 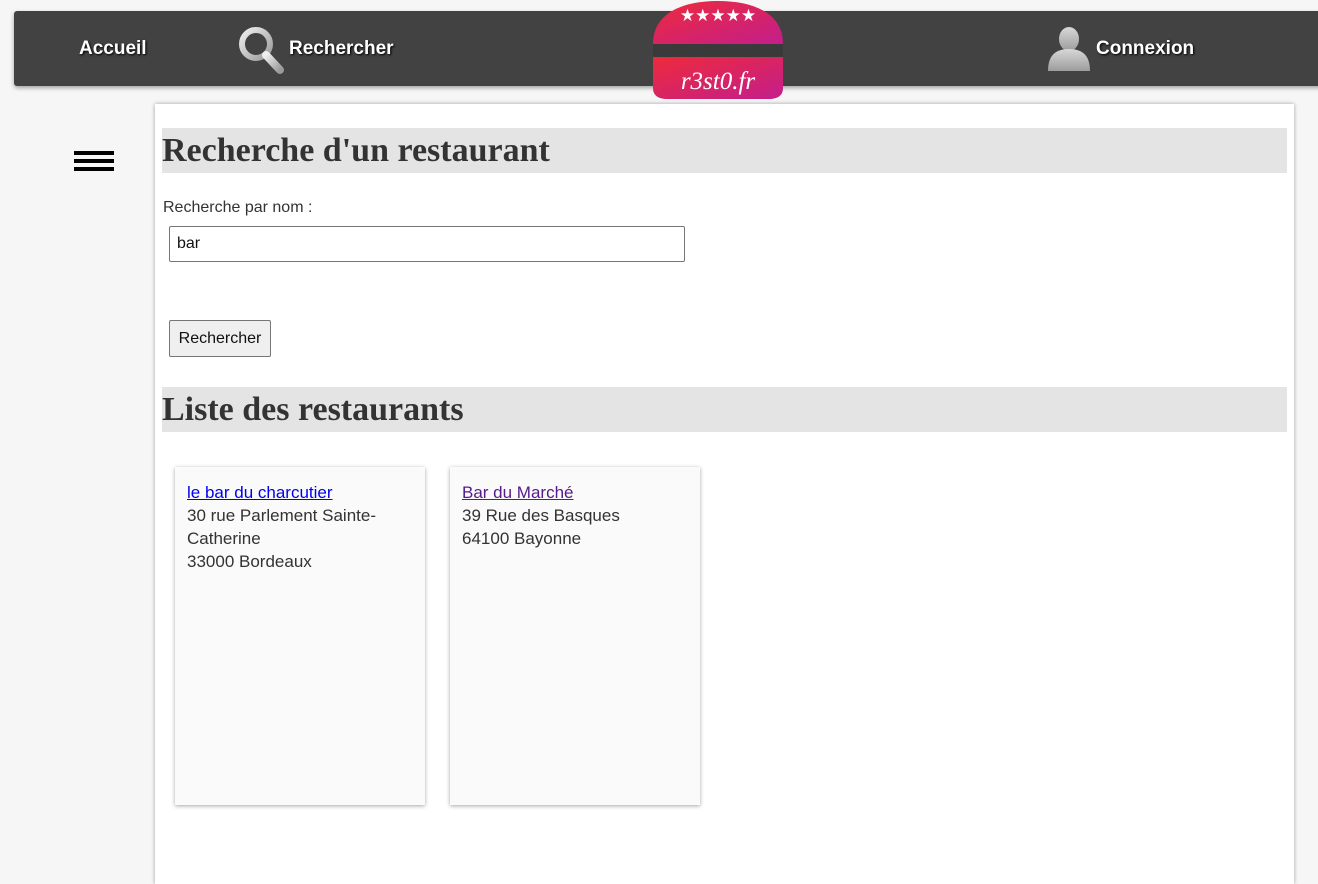 I want to click on nav-login-link: Connexion, so click(x=1120, y=48).